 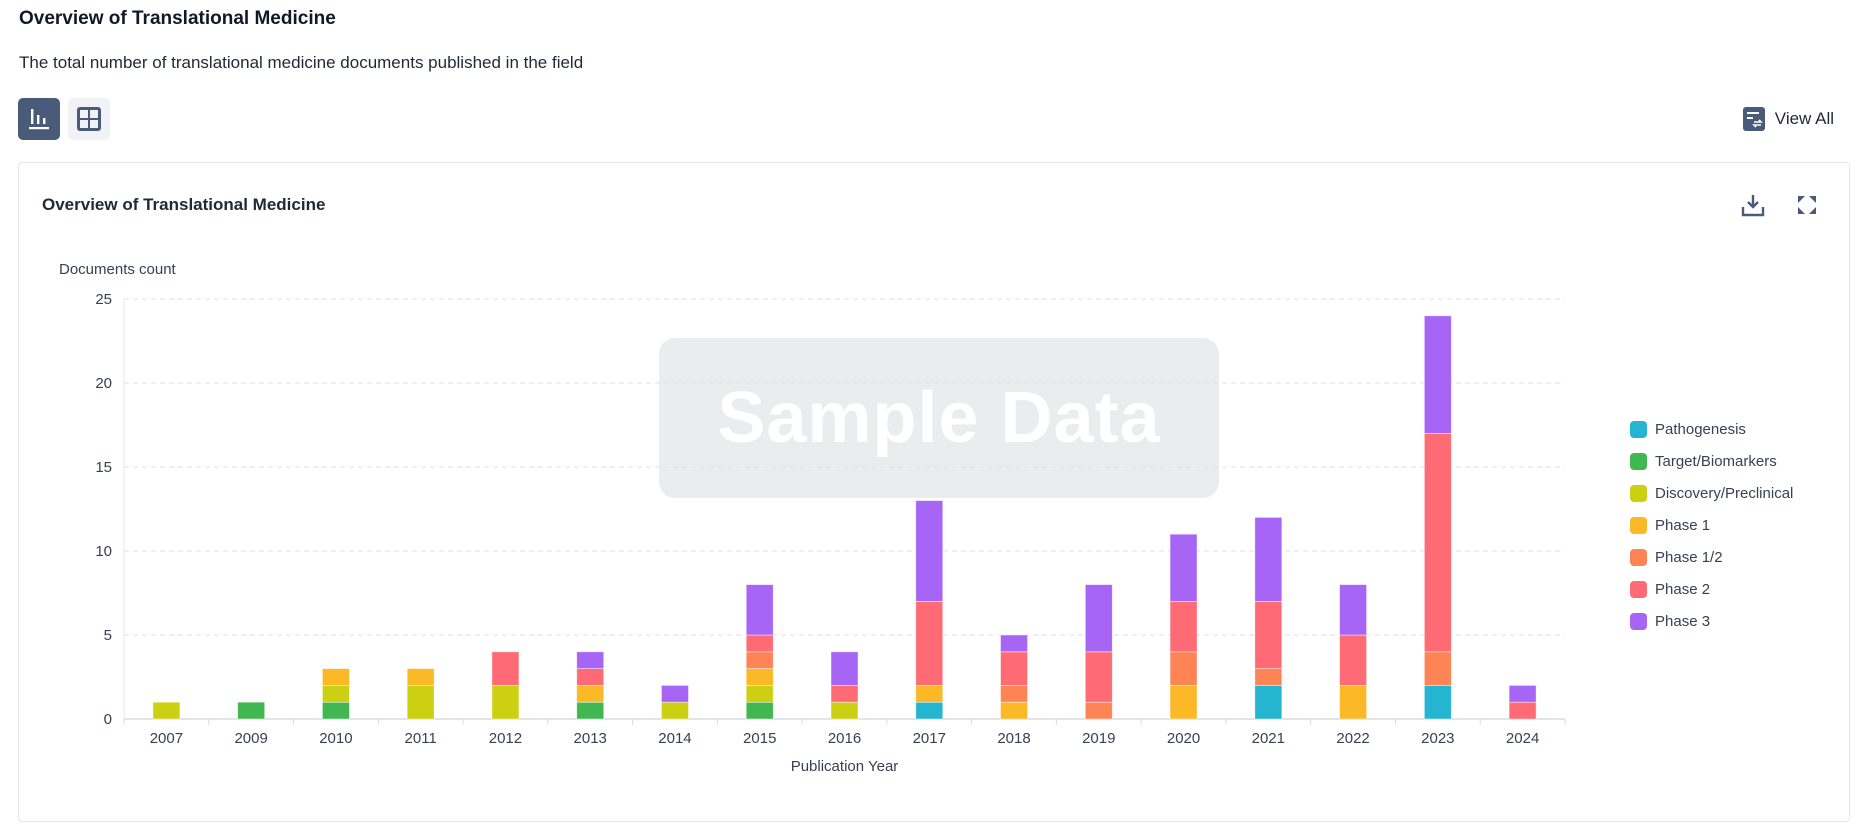 I want to click on legend-item: Phase 3, so click(x=1711, y=621).